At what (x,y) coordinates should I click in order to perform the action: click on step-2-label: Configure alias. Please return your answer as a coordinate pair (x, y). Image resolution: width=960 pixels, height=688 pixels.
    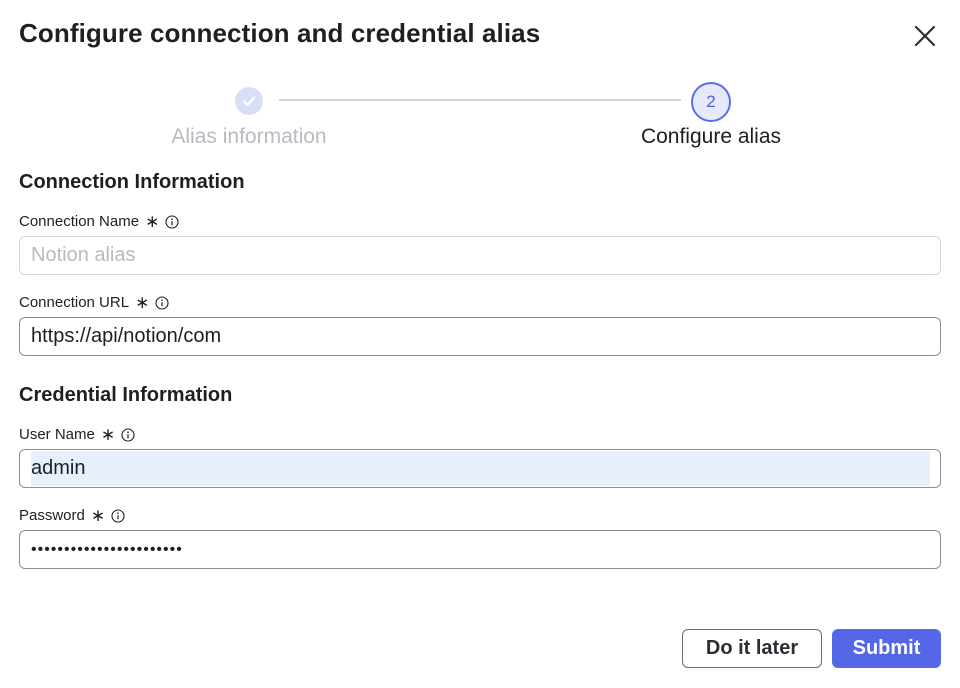
    Looking at the image, I should click on (711, 136).